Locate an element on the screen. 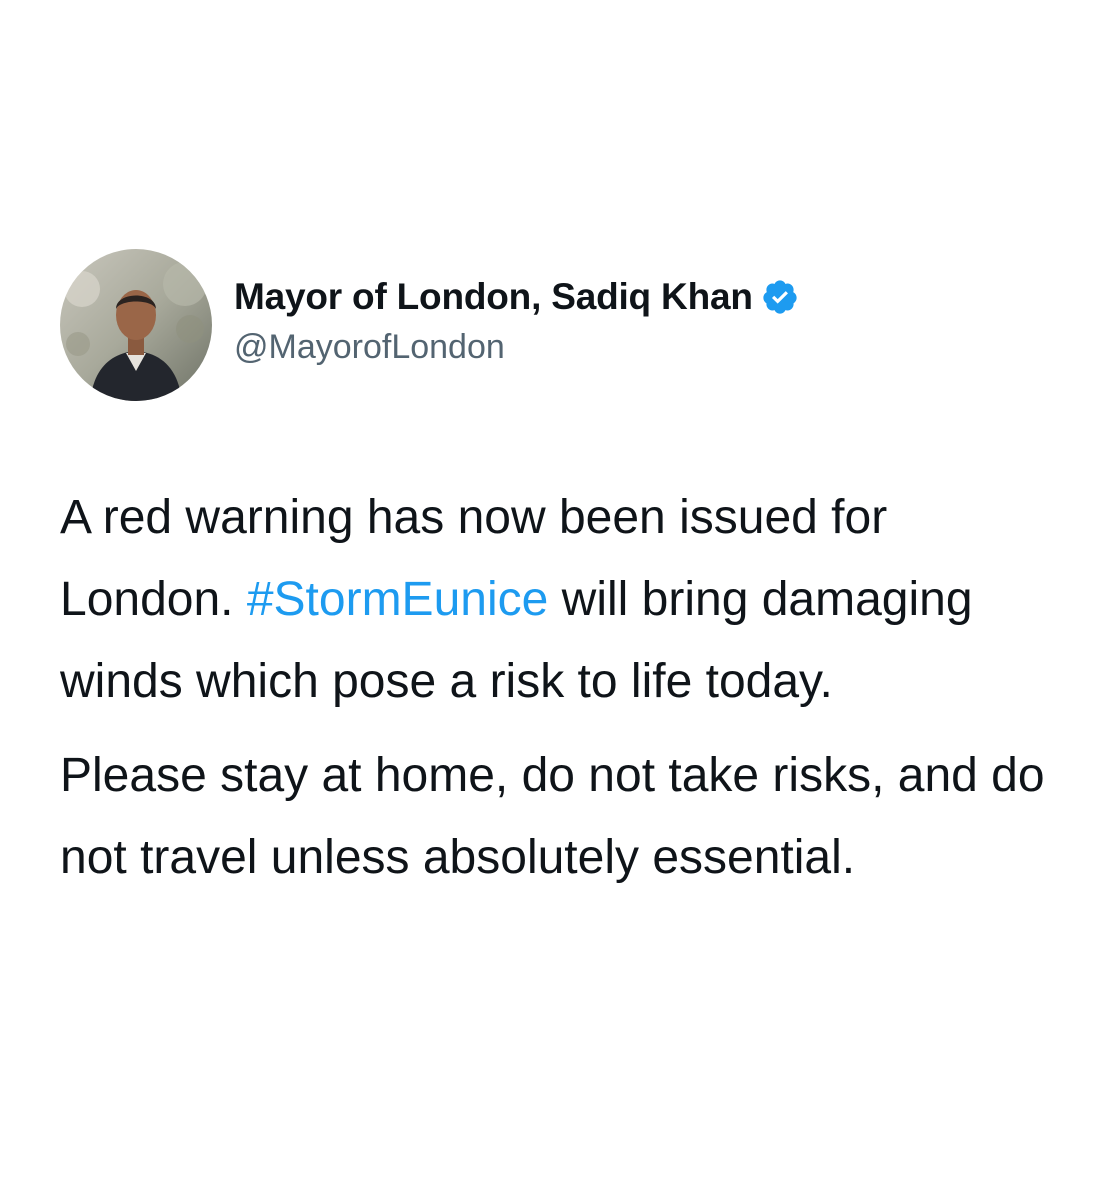 The image size is (1113, 1200). name-row: Mayor of London, Sadiq Khan is located at coordinates (516, 297).